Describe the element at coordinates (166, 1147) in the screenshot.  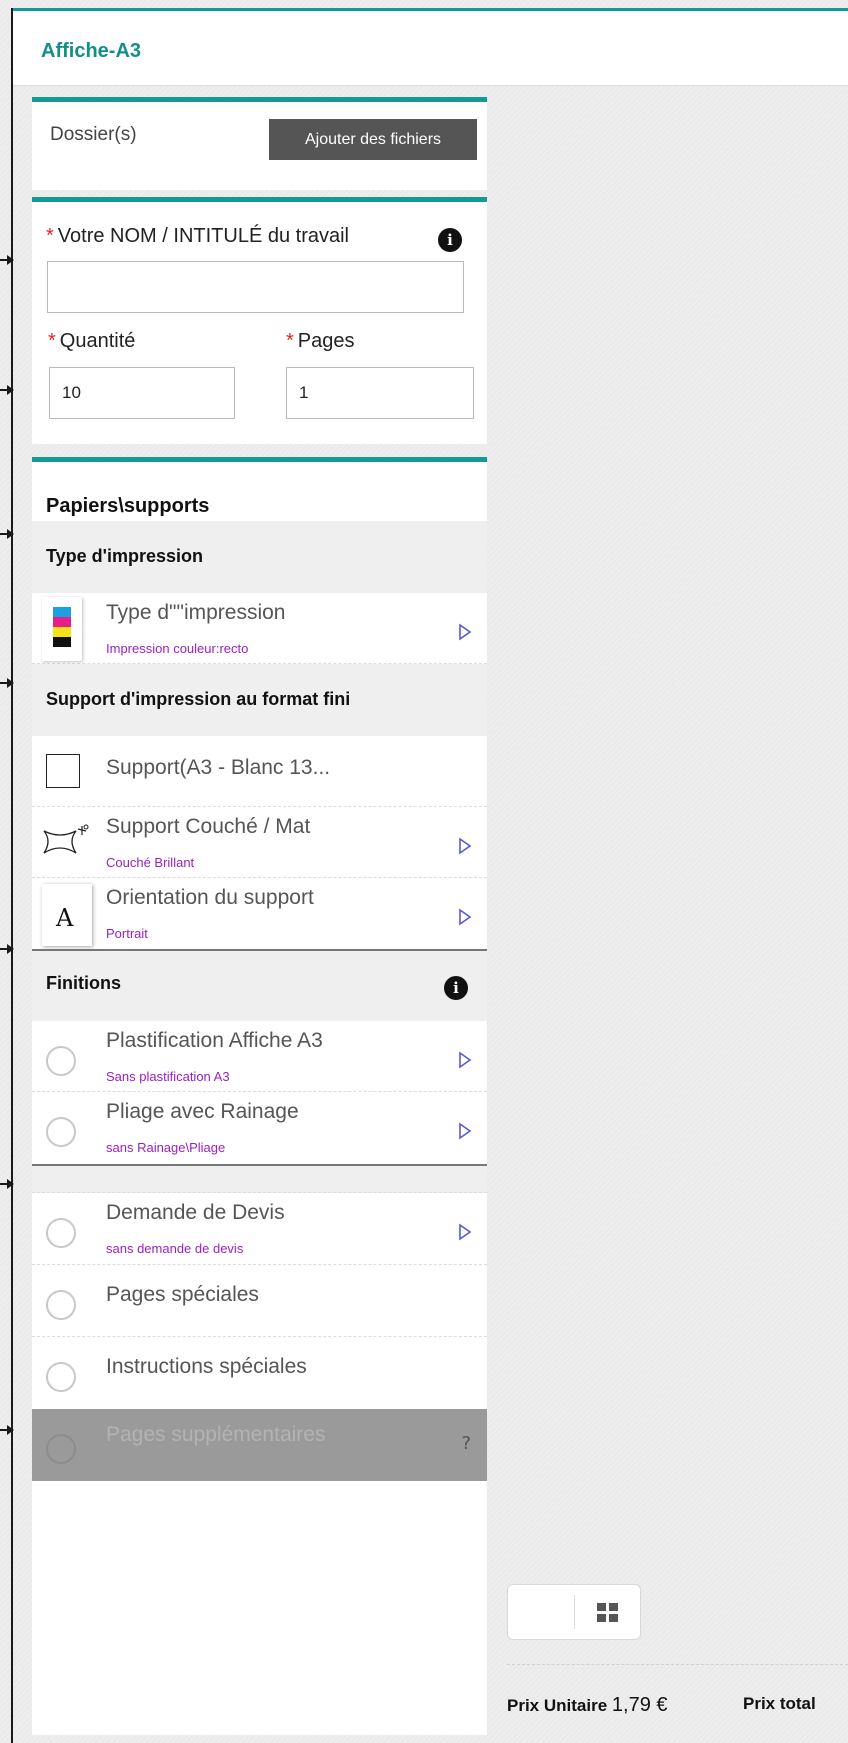
I see `option-subtitle: sans Rainage\Pliage` at that location.